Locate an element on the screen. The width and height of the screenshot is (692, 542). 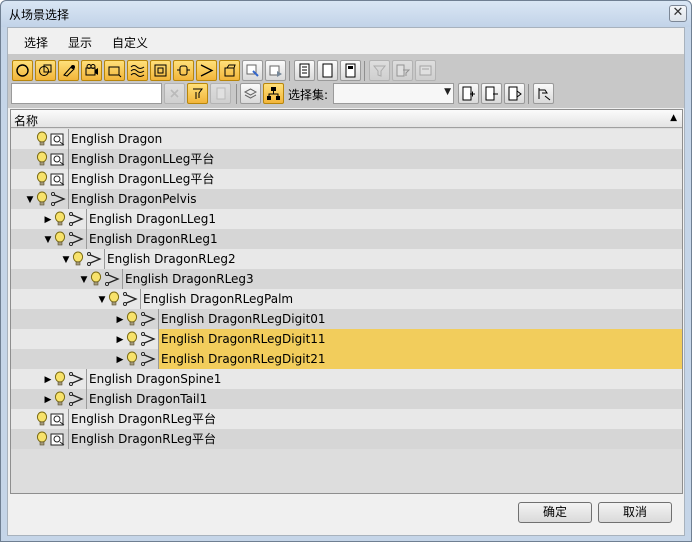
layers-button is located at coordinates (250, 93).